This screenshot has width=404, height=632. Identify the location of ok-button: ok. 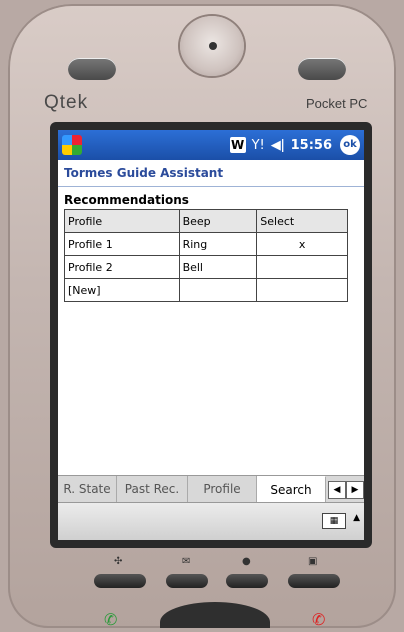
(350, 145).